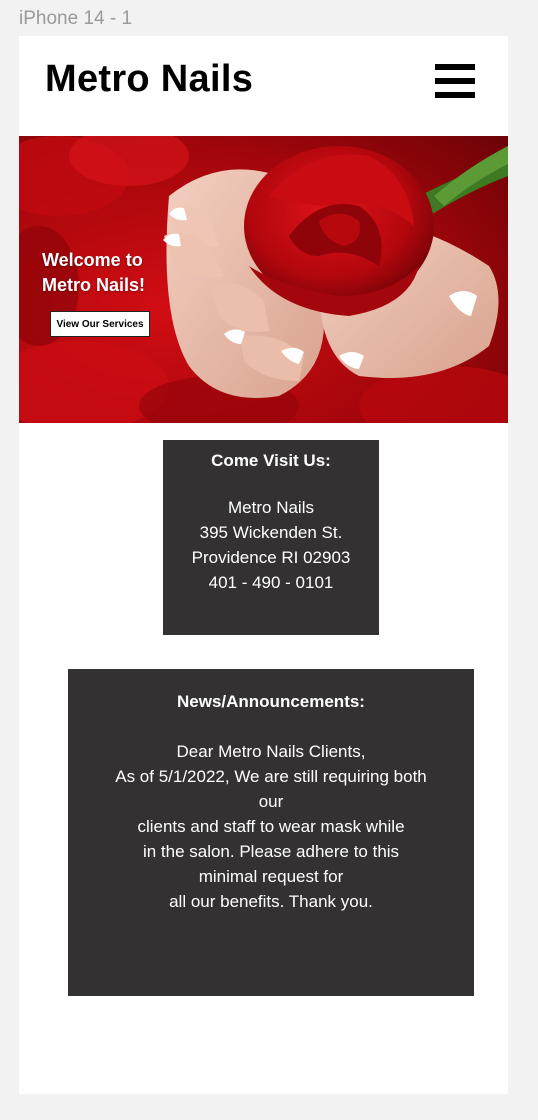 This screenshot has height=1120, width=538. I want to click on business-name: Metro Nails, so click(271, 507).